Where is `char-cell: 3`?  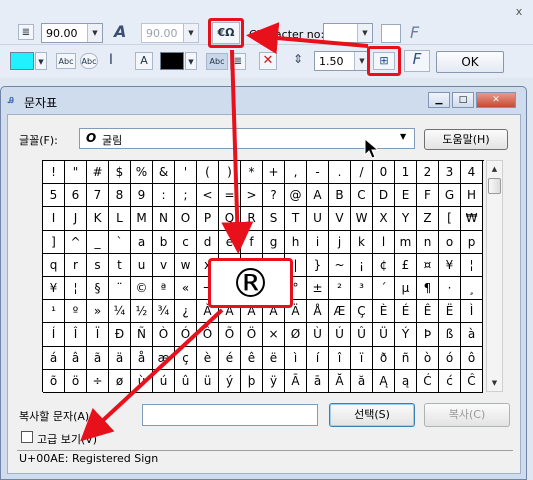
char-cell: 3 is located at coordinates (450, 173).